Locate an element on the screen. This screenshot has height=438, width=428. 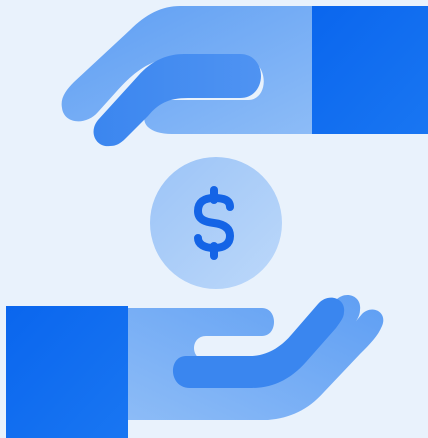
bottom-hand-sleeve is located at coordinates (67, 372).